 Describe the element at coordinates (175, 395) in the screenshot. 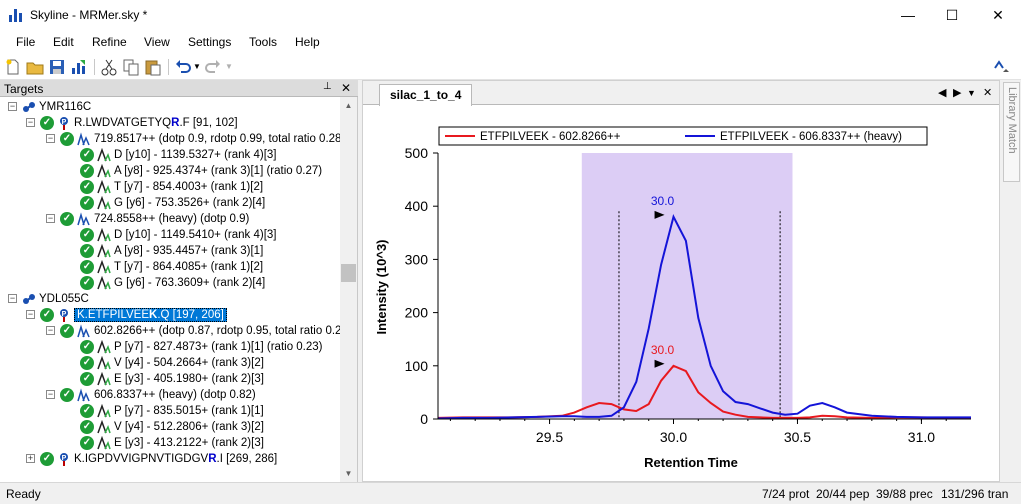

I see `tree-item-label: 606.8337++ (heavy) (dotp 0.82)` at that location.